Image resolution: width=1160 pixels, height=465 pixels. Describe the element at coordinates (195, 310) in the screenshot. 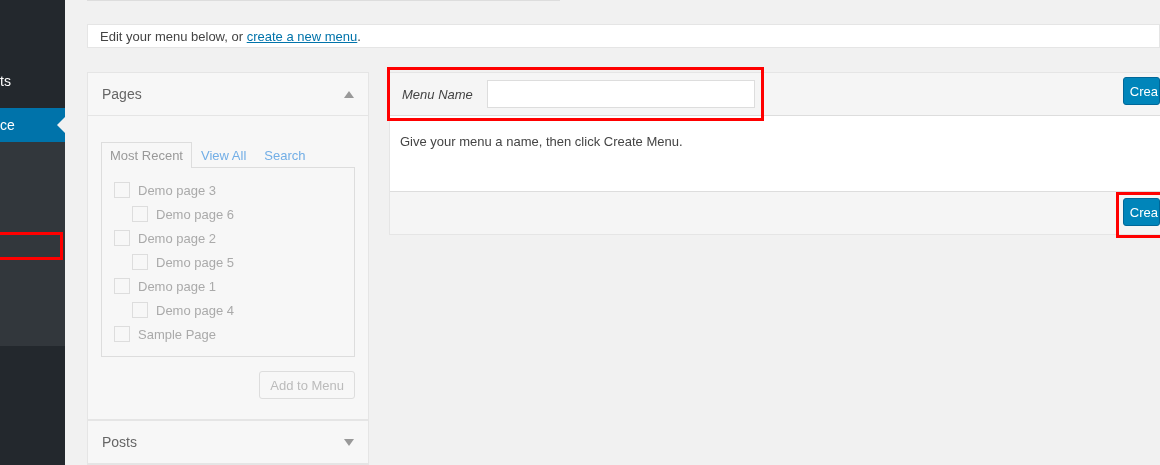

I see `page-label: Demo page 4` at that location.